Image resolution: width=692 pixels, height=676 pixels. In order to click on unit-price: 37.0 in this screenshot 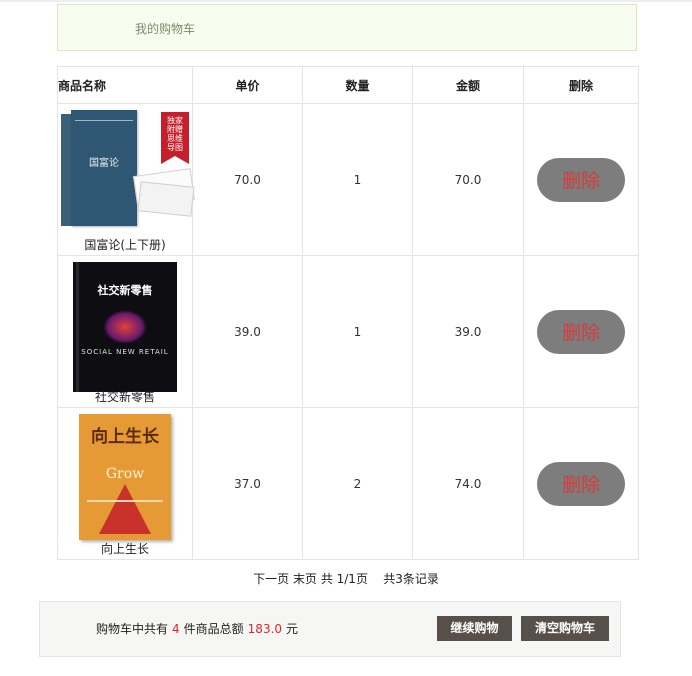, I will do `click(247, 483)`.